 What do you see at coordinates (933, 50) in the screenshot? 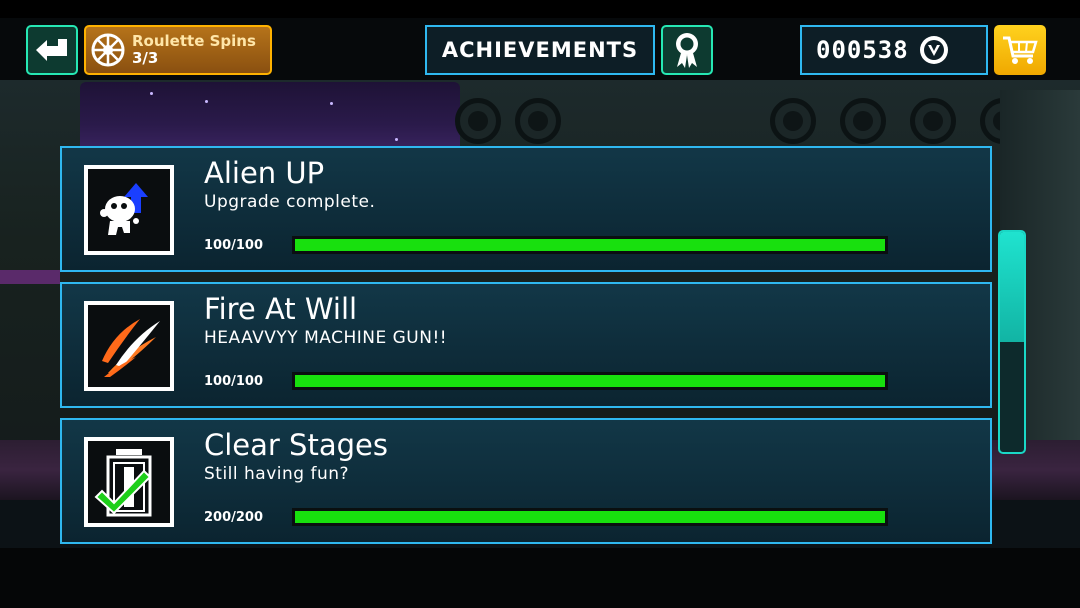
I see `coin-icon` at bounding box center [933, 50].